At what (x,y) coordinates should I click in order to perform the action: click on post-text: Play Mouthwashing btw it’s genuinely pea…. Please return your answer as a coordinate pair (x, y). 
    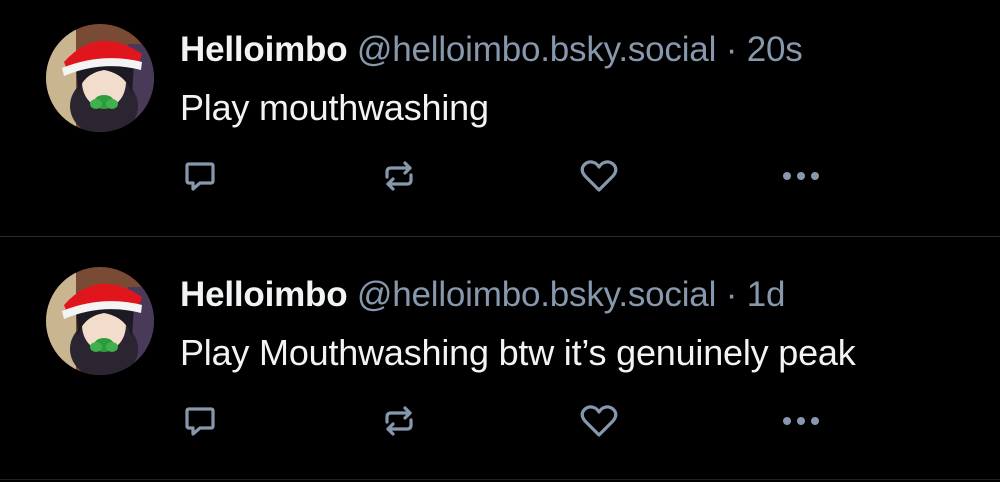
    Looking at the image, I should click on (518, 352).